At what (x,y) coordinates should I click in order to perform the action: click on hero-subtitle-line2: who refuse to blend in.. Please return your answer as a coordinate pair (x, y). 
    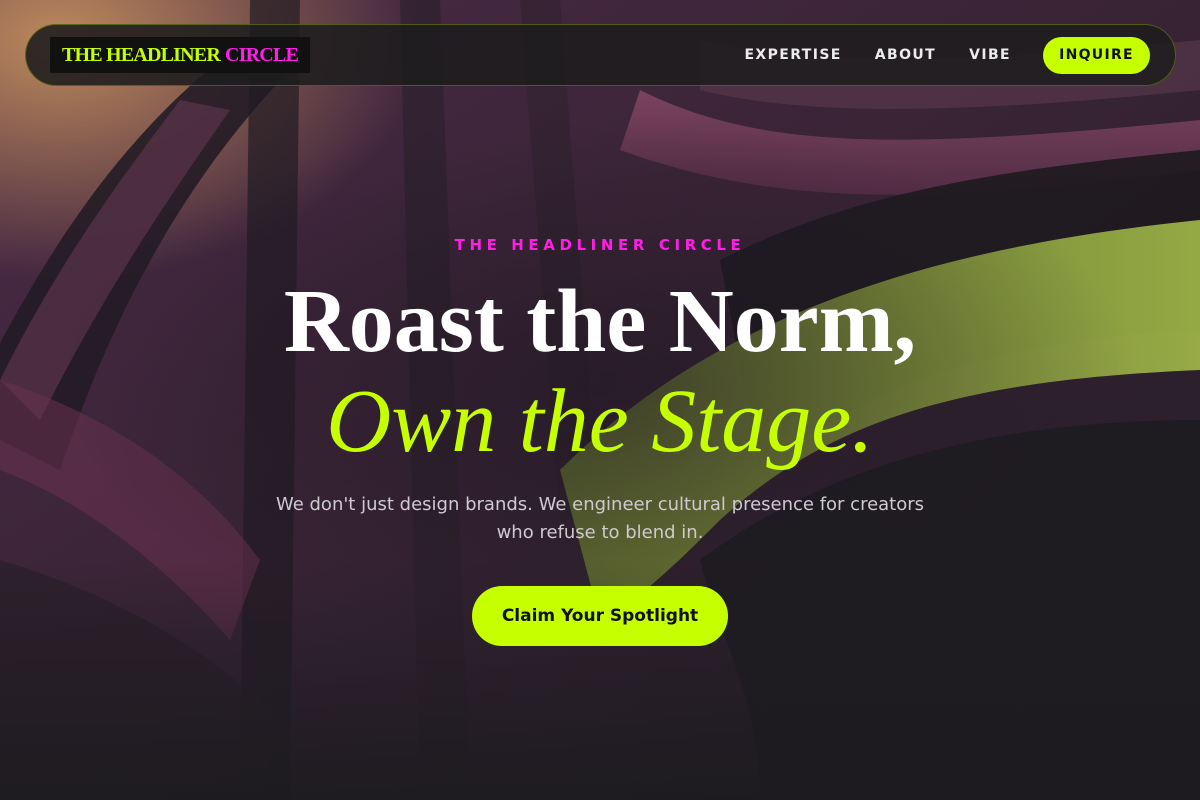
    Looking at the image, I should click on (600, 532).